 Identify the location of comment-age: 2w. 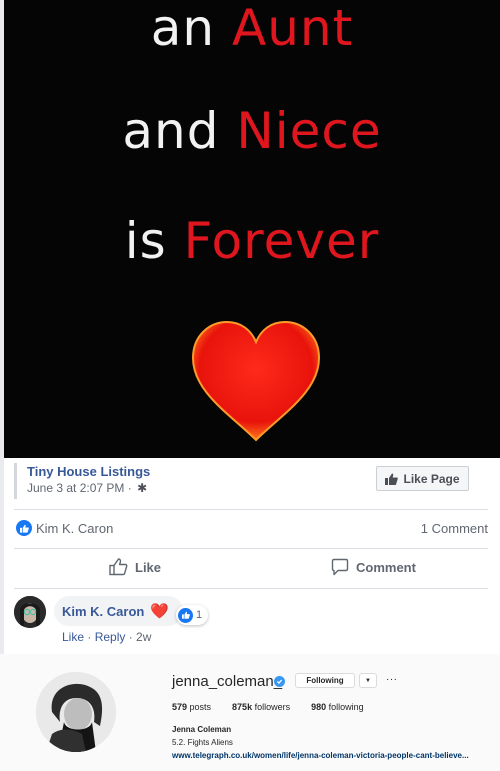
(143, 637).